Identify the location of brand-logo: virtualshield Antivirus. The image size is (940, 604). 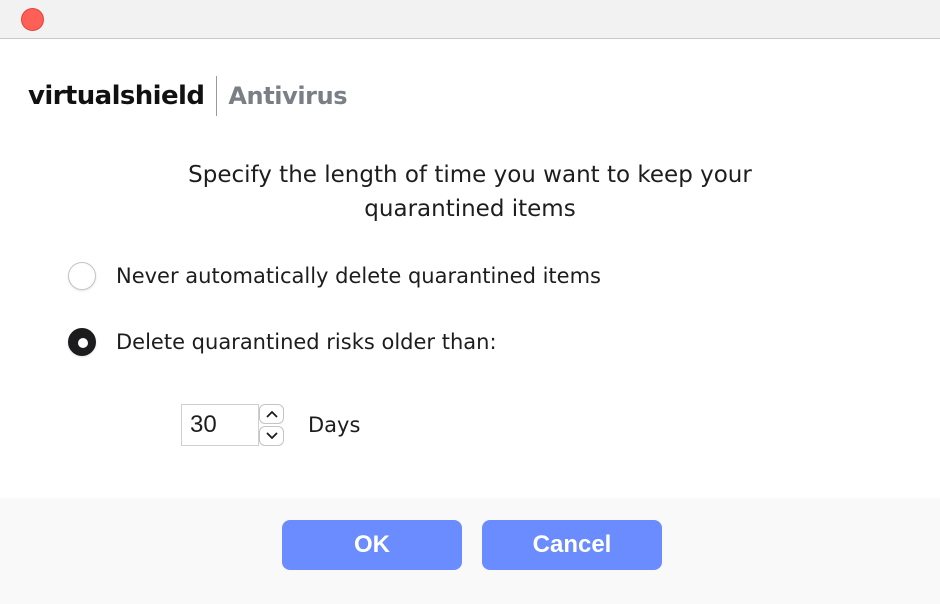
(188, 96).